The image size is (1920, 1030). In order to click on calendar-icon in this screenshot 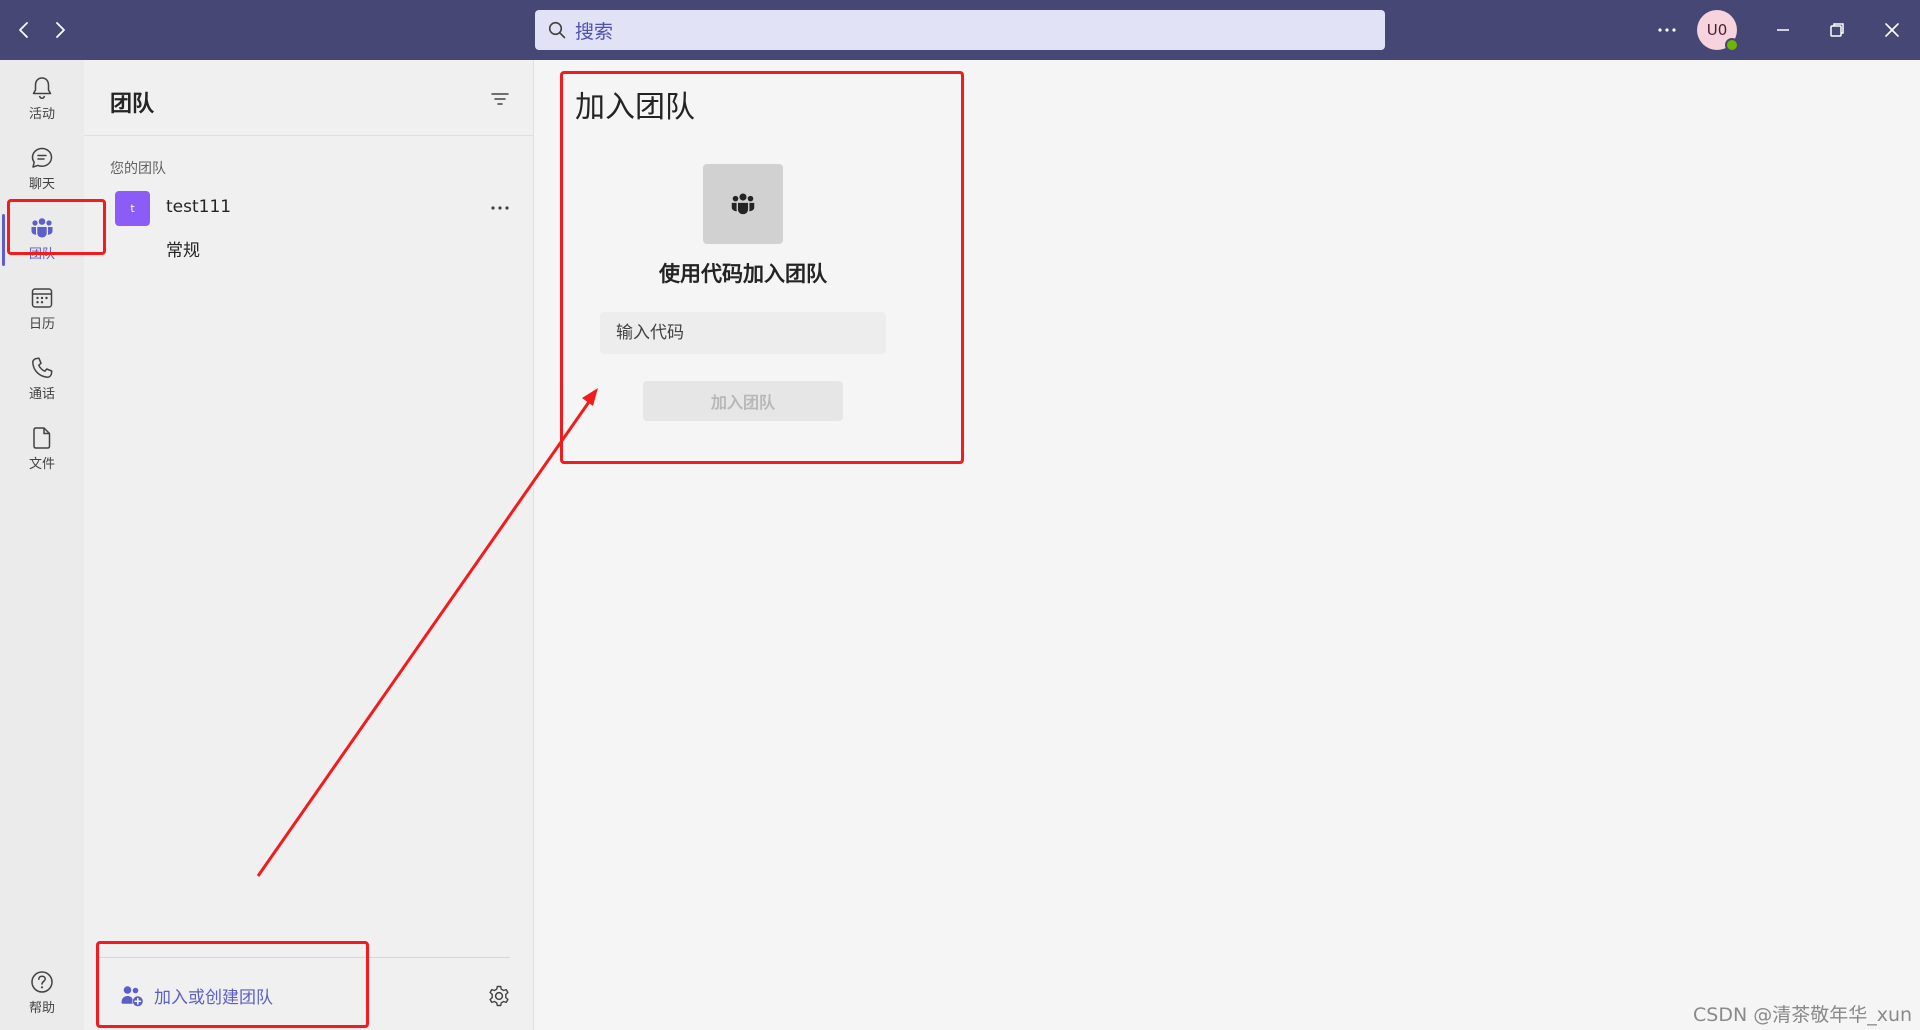, I will do `click(42, 298)`.